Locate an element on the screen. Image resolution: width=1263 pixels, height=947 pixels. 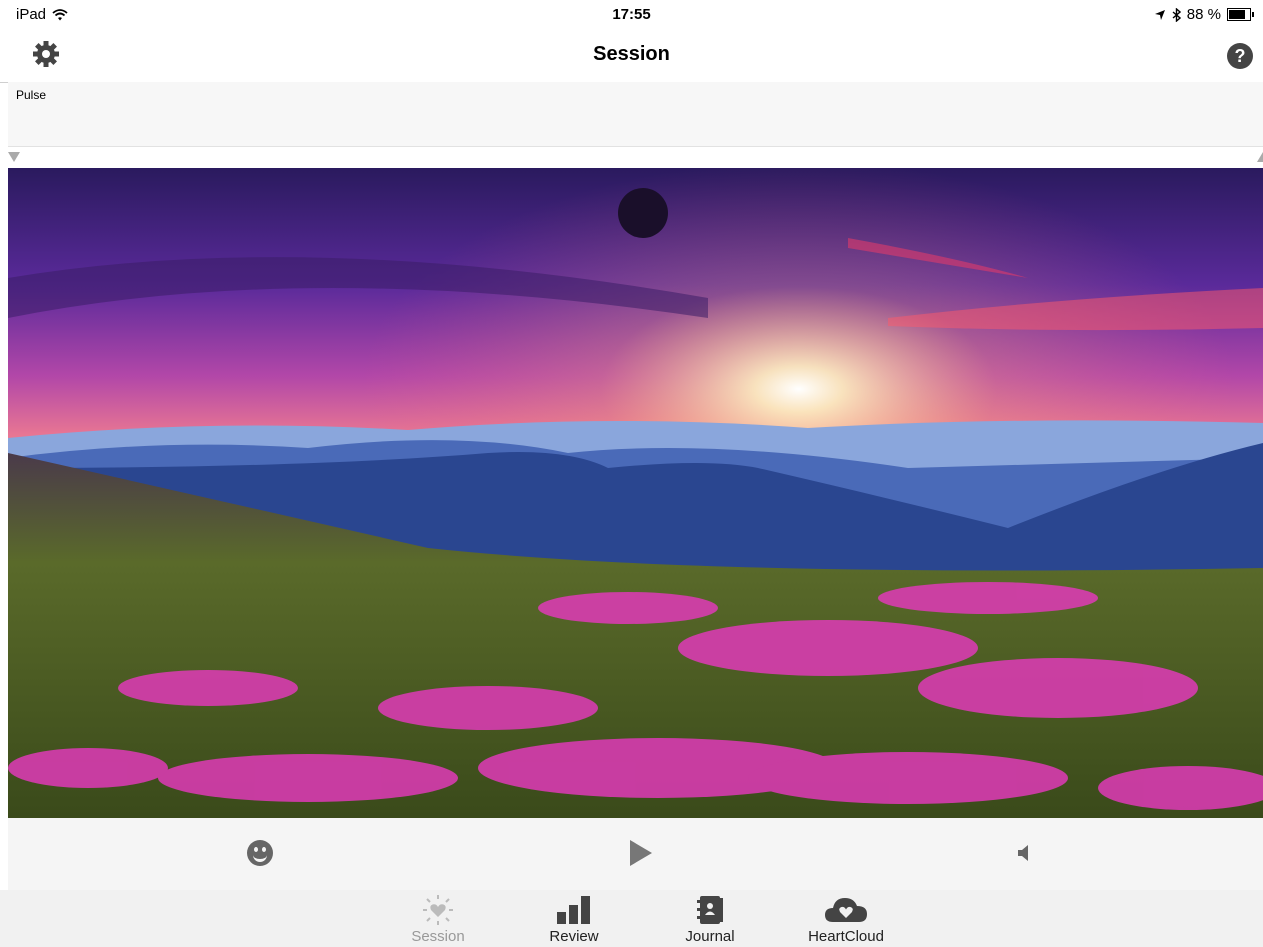
bluetooth-icon is located at coordinates (1176, 14).